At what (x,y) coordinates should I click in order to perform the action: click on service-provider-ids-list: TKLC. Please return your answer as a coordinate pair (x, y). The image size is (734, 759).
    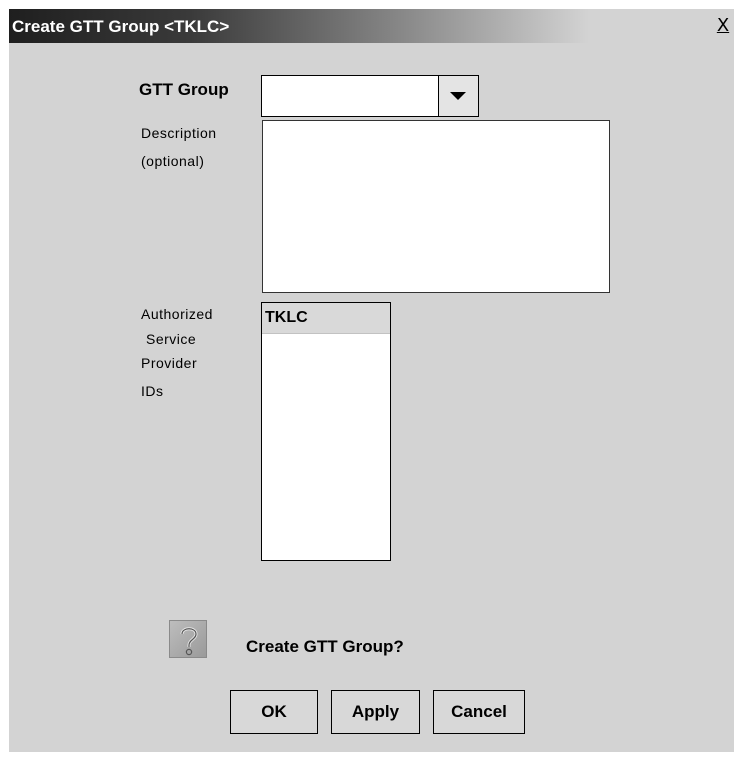
    Looking at the image, I should click on (326, 431).